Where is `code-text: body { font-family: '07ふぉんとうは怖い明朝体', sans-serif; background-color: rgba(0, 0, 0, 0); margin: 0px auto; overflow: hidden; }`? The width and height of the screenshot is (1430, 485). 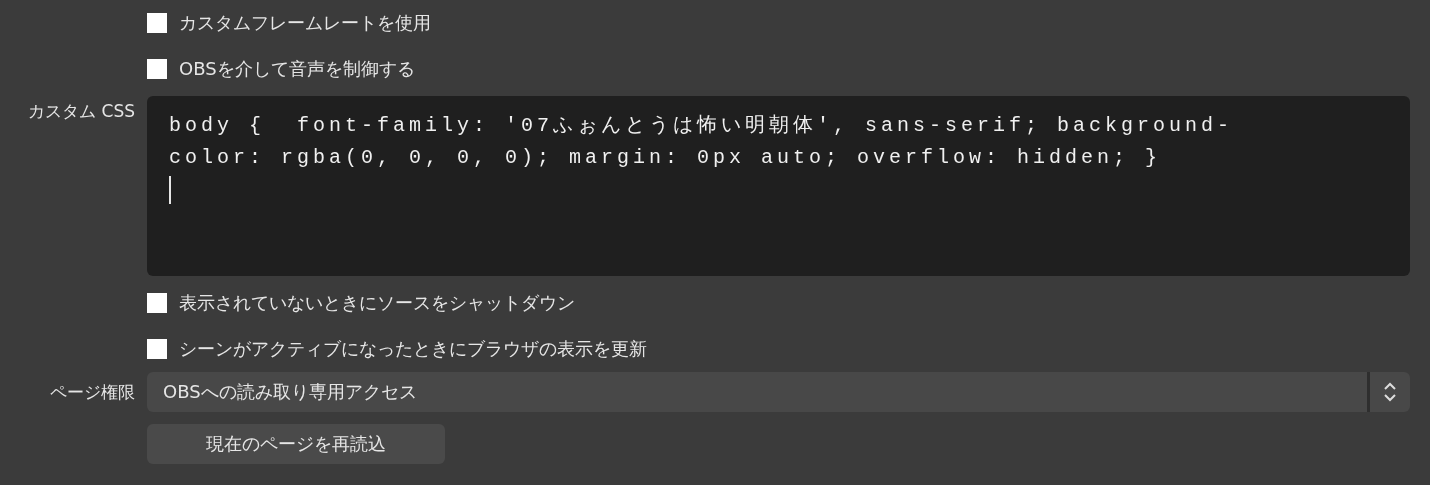
code-text: body { font-family: '07ふぉんとうは怖い明朝体', sans-serif; background-color: rgba(0, 0, 0, 0); margin: 0px auto; overflow: hidden; } is located at coordinates (702, 142).